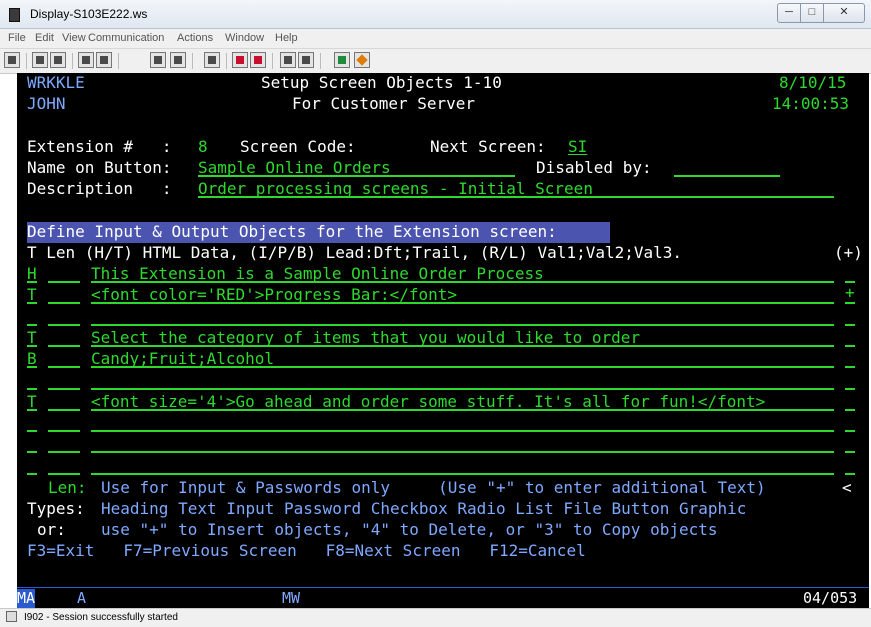  What do you see at coordinates (126, 38) in the screenshot?
I see `menu-communication: Communication` at bounding box center [126, 38].